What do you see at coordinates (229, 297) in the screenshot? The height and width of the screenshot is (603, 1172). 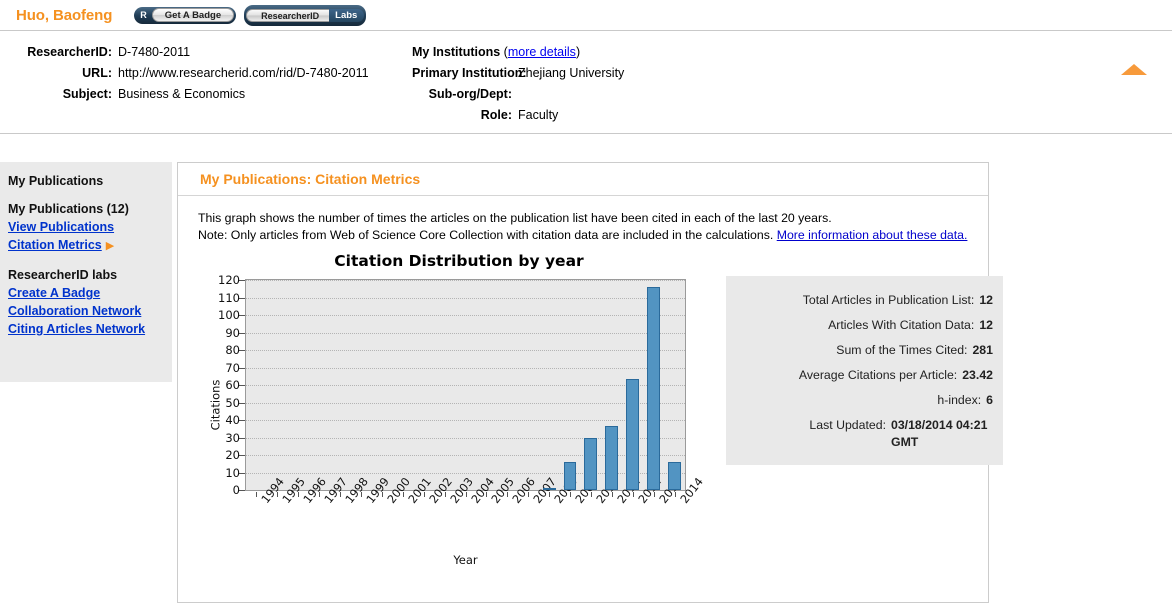 I see `chart-y-tick-label: 110` at bounding box center [229, 297].